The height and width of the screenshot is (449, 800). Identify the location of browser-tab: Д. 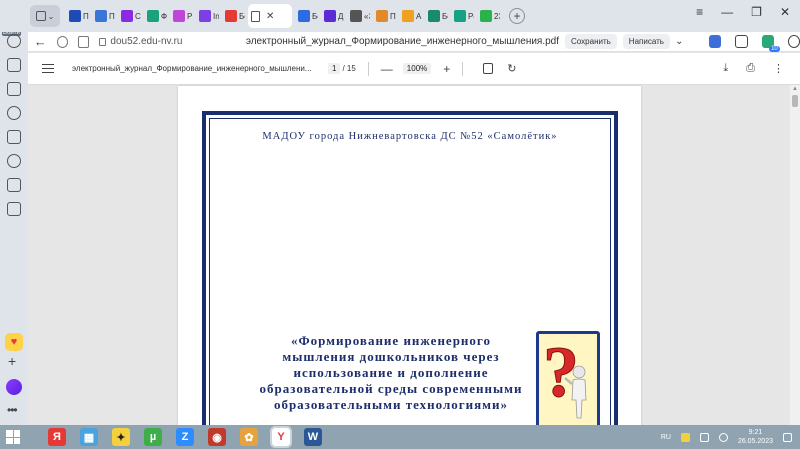
(332, 16).